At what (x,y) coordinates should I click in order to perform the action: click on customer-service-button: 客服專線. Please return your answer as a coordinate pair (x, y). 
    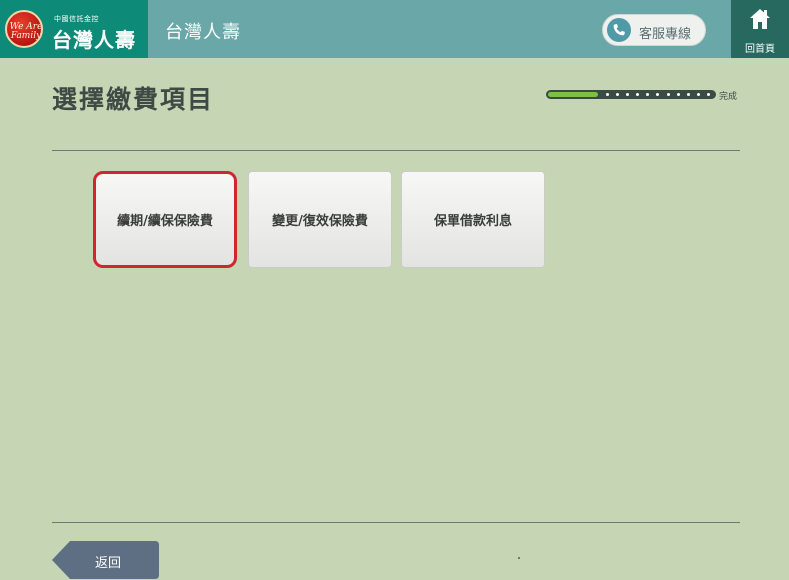
    Looking at the image, I should click on (654, 30).